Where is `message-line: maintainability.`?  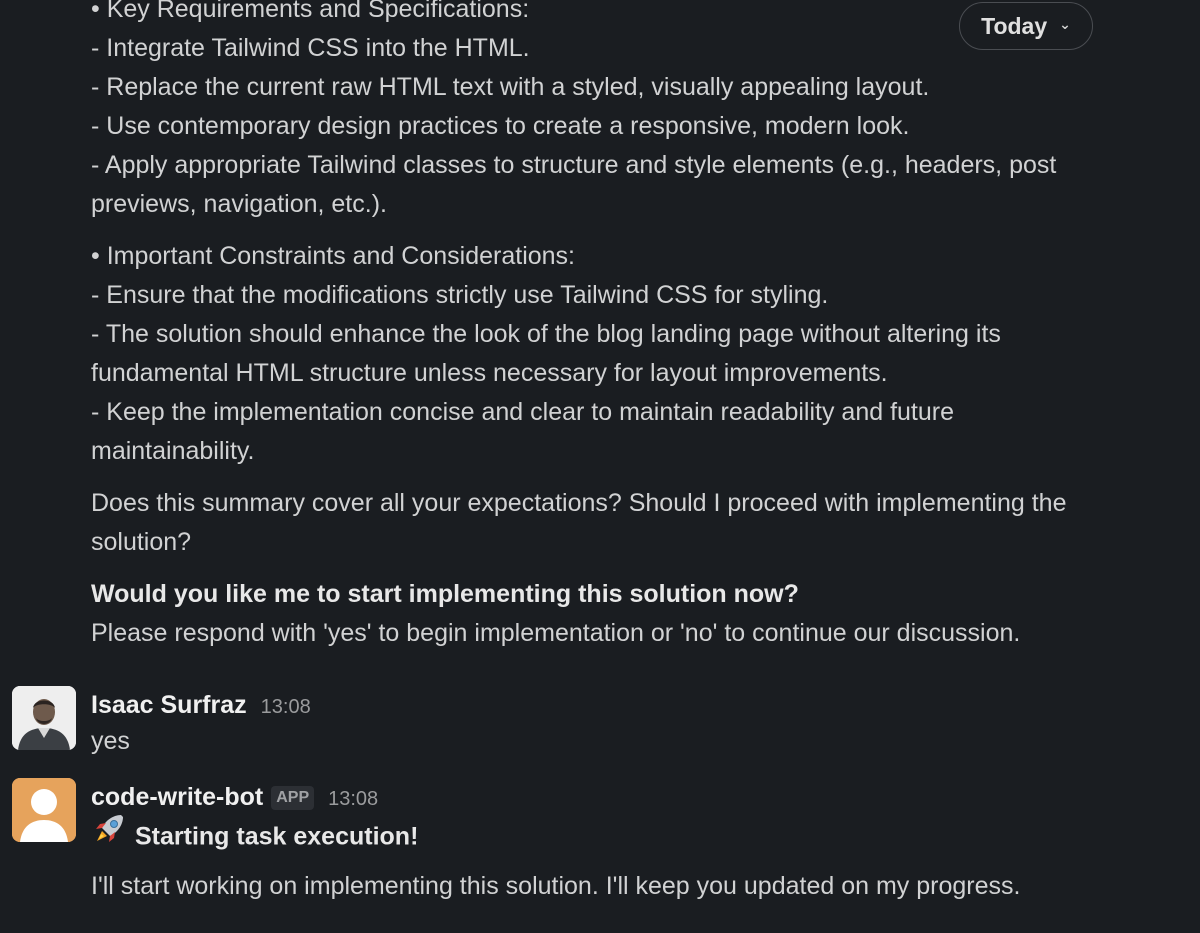 message-line: maintainability. is located at coordinates (173, 451).